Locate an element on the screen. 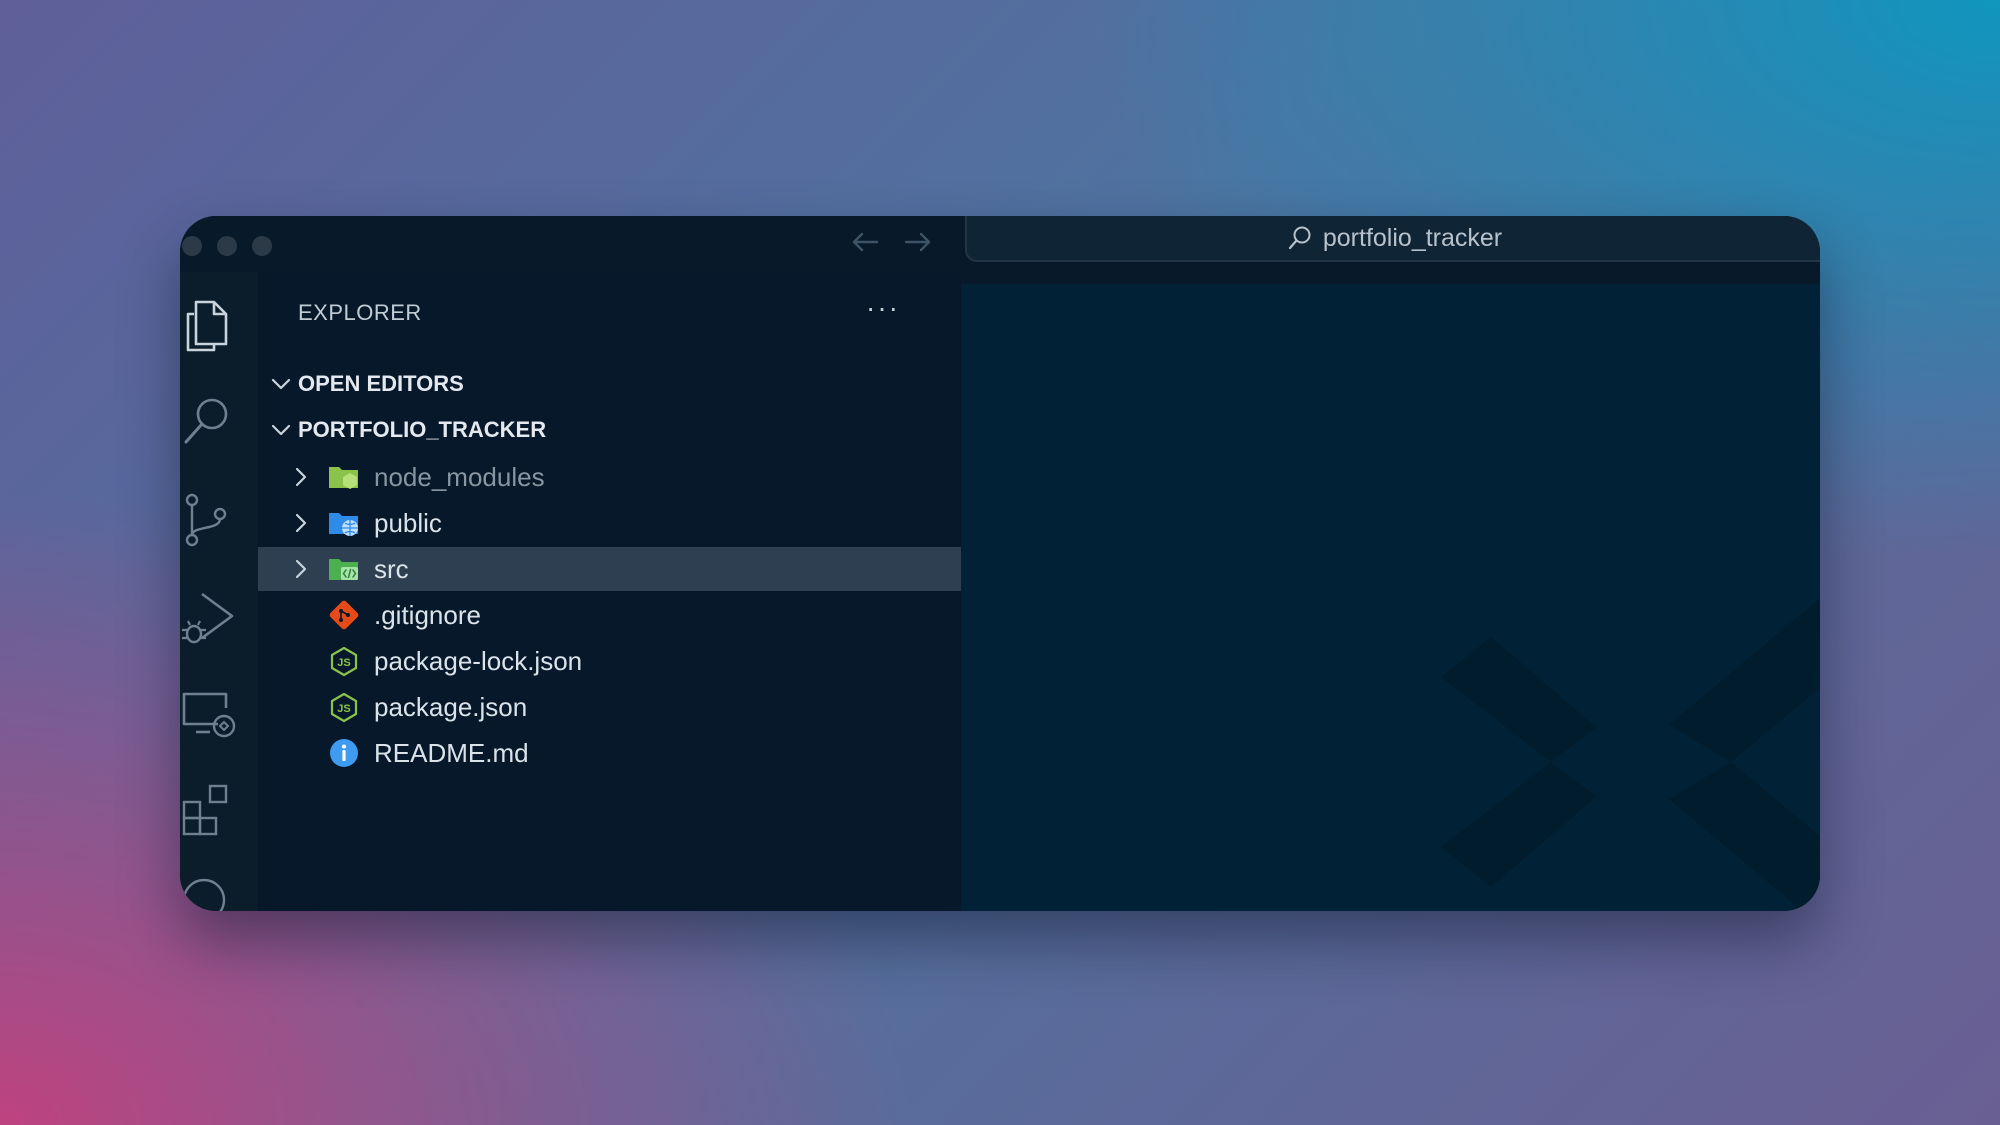 The height and width of the screenshot is (1125, 2000). source-control-icon is located at coordinates (210, 520).